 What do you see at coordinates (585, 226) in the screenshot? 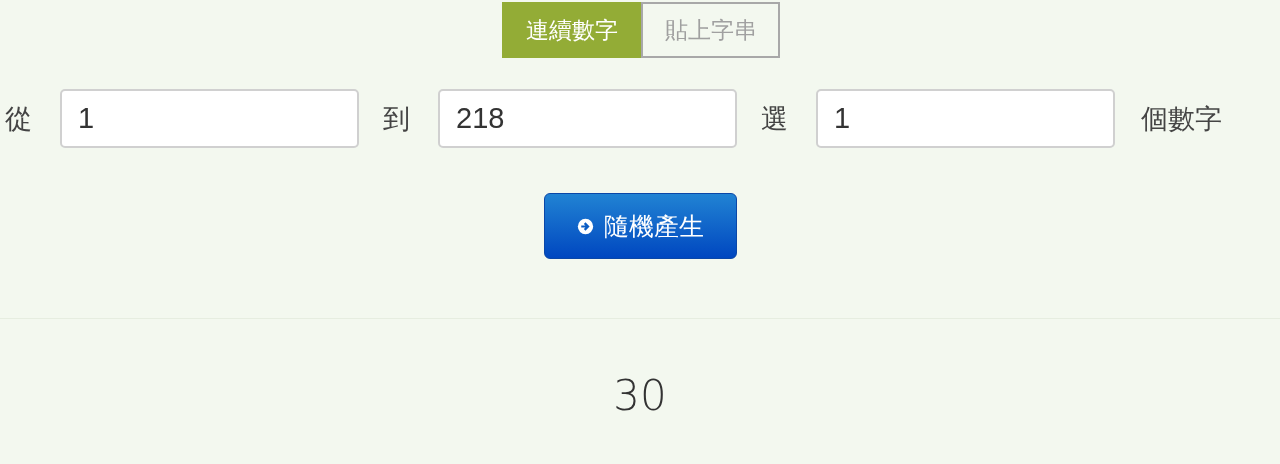
I see `arrow-circle-icon` at bounding box center [585, 226].